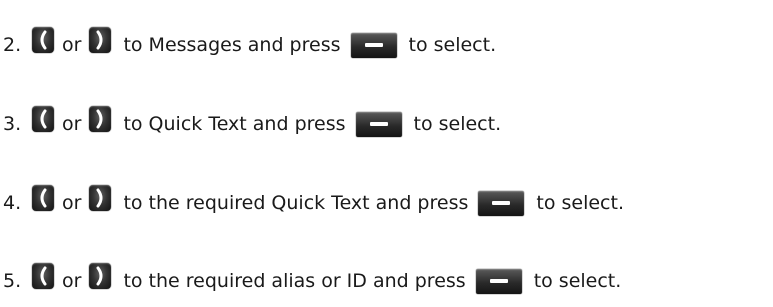 The width and height of the screenshot is (773, 307). Describe the element at coordinates (12, 124) in the screenshot. I see `step-number: 3.` at that location.